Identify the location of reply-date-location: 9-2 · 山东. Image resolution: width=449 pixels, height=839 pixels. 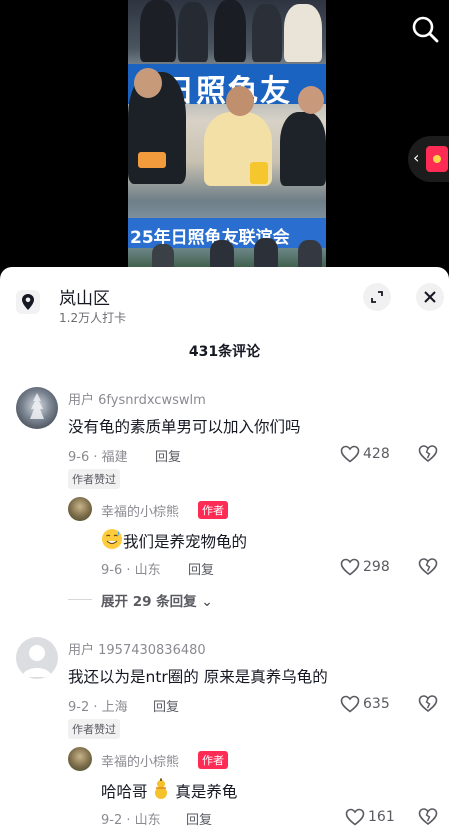
(131, 820).